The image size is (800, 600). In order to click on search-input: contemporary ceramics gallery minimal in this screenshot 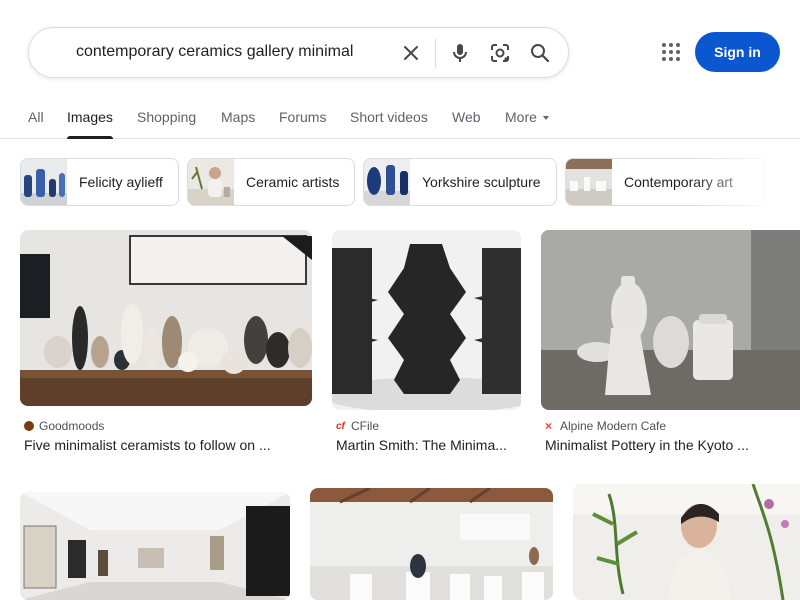, I will do `click(214, 52)`.